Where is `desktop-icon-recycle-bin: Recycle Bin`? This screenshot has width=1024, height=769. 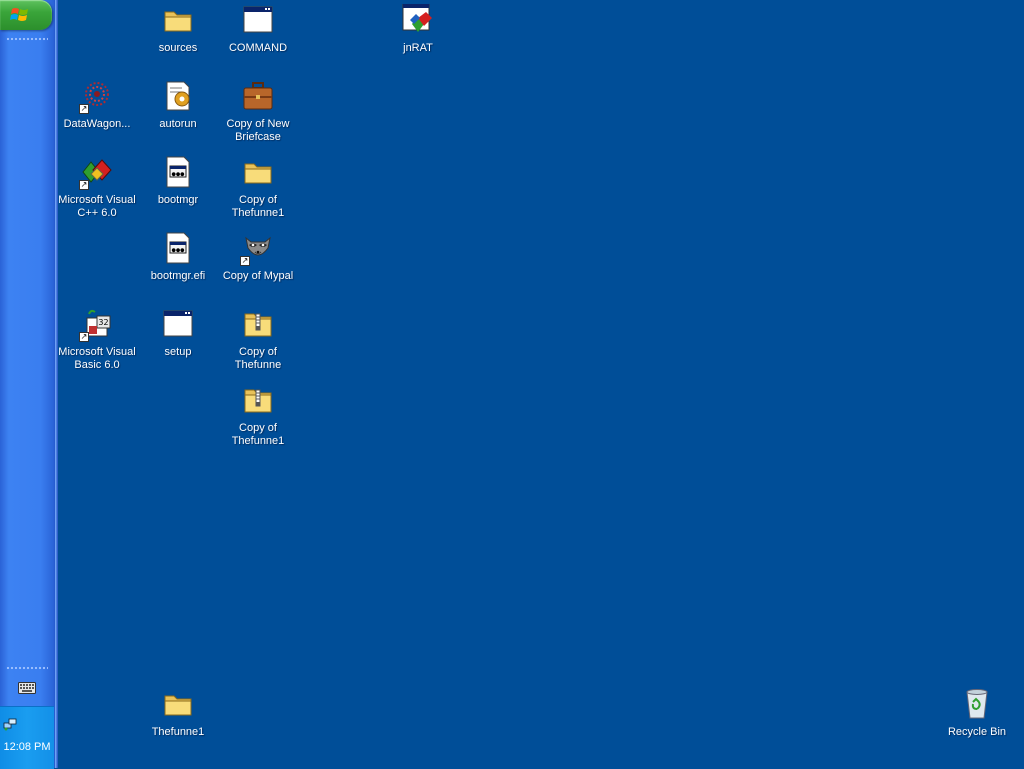 desktop-icon-recycle-bin: Recycle Bin is located at coordinates (977, 713).